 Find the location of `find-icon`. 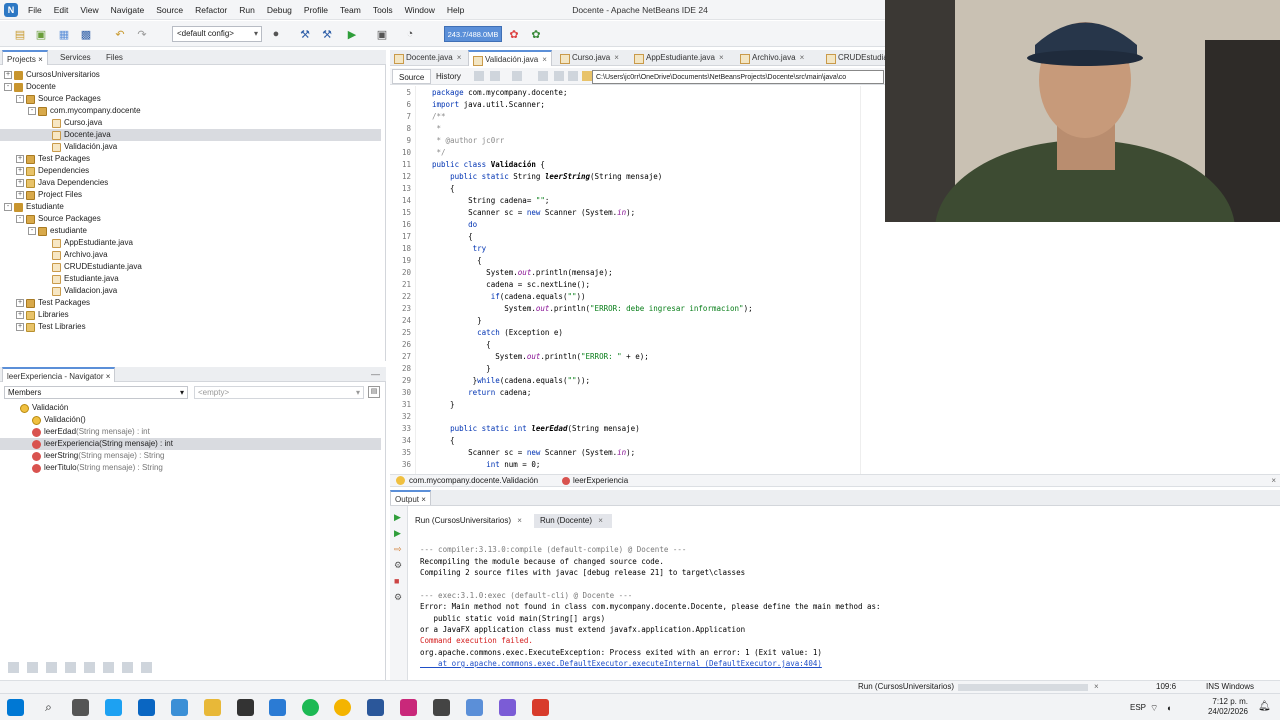

find-icon is located at coordinates (543, 76).